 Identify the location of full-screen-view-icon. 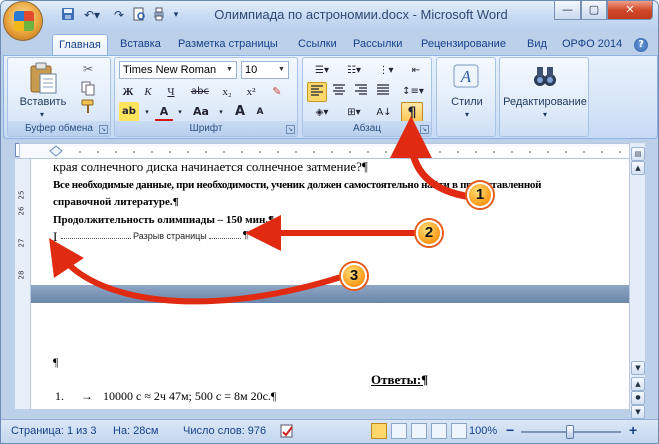
(399, 431).